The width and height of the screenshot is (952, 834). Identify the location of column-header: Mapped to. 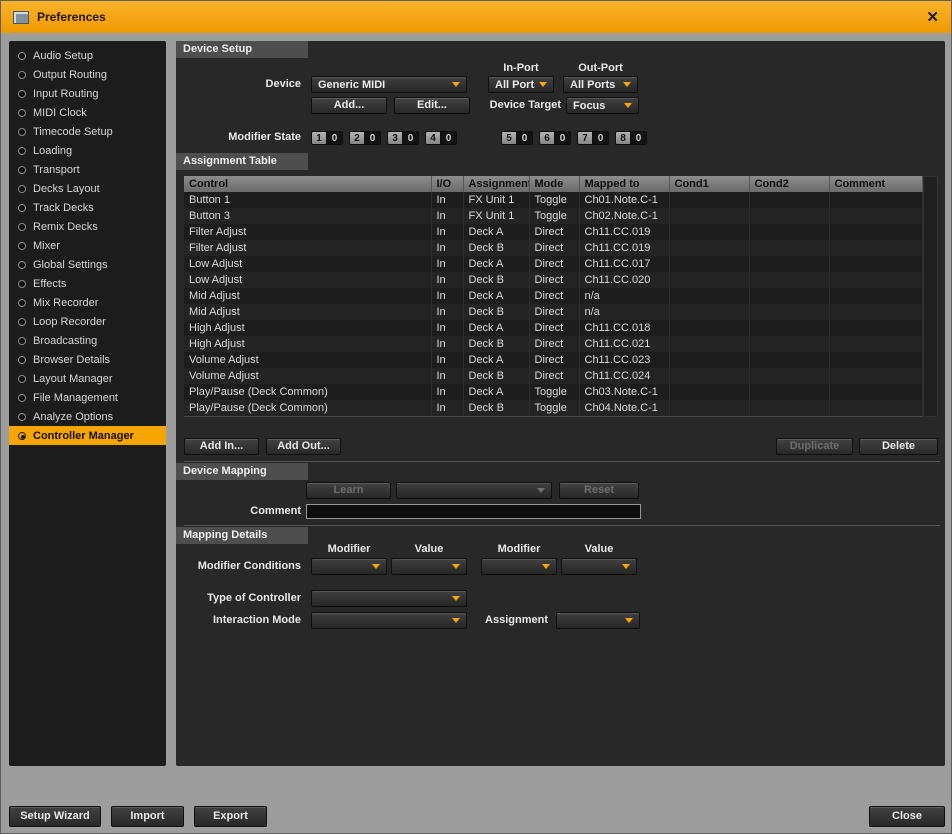
(624, 184).